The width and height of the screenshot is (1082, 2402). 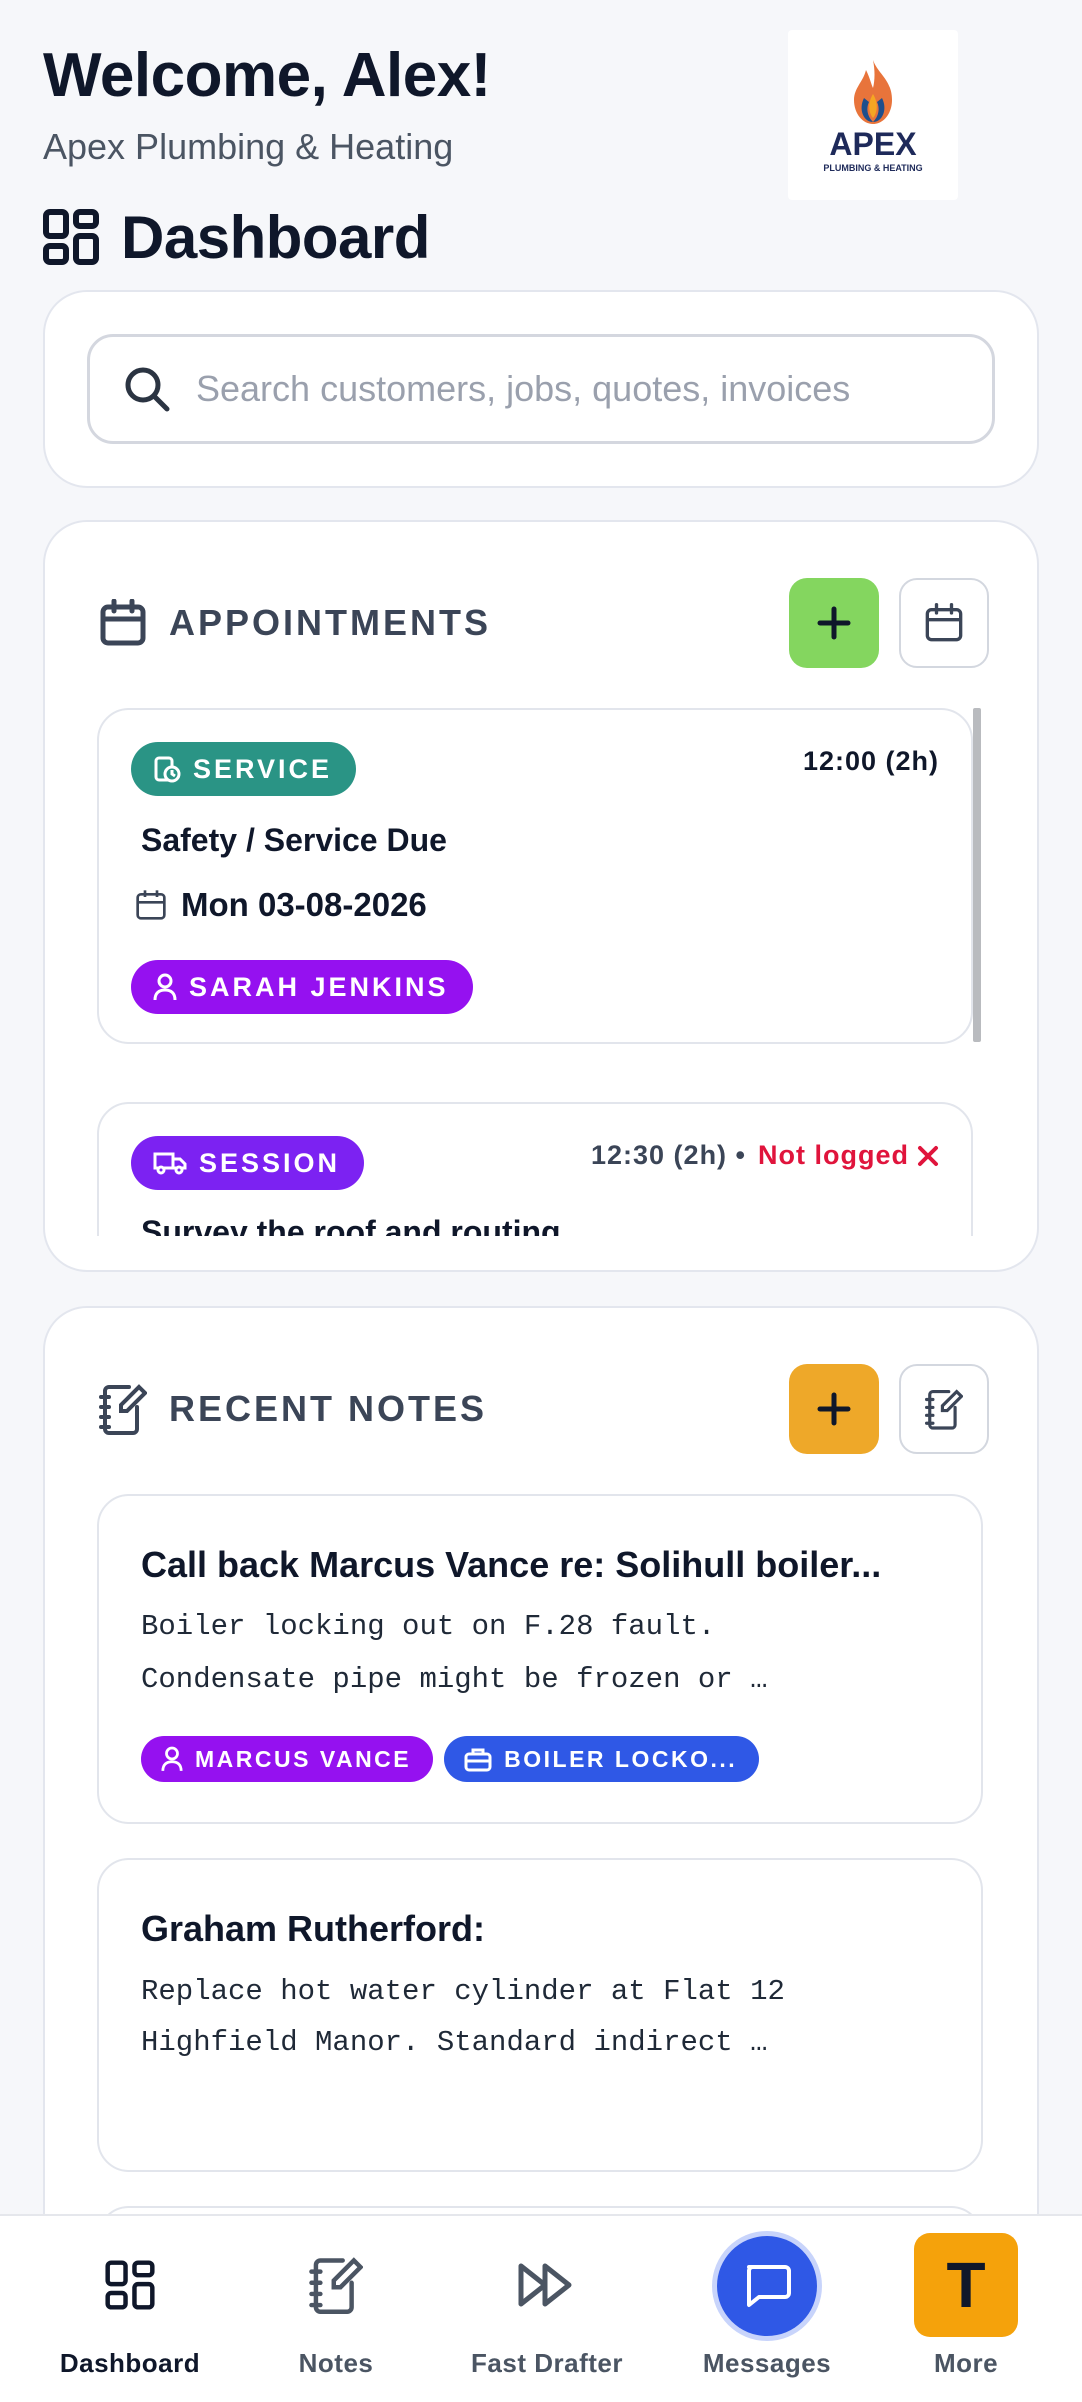 What do you see at coordinates (873, 143) in the screenshot?
I see `logo-text: APEX` at bounding box center [873, 143].